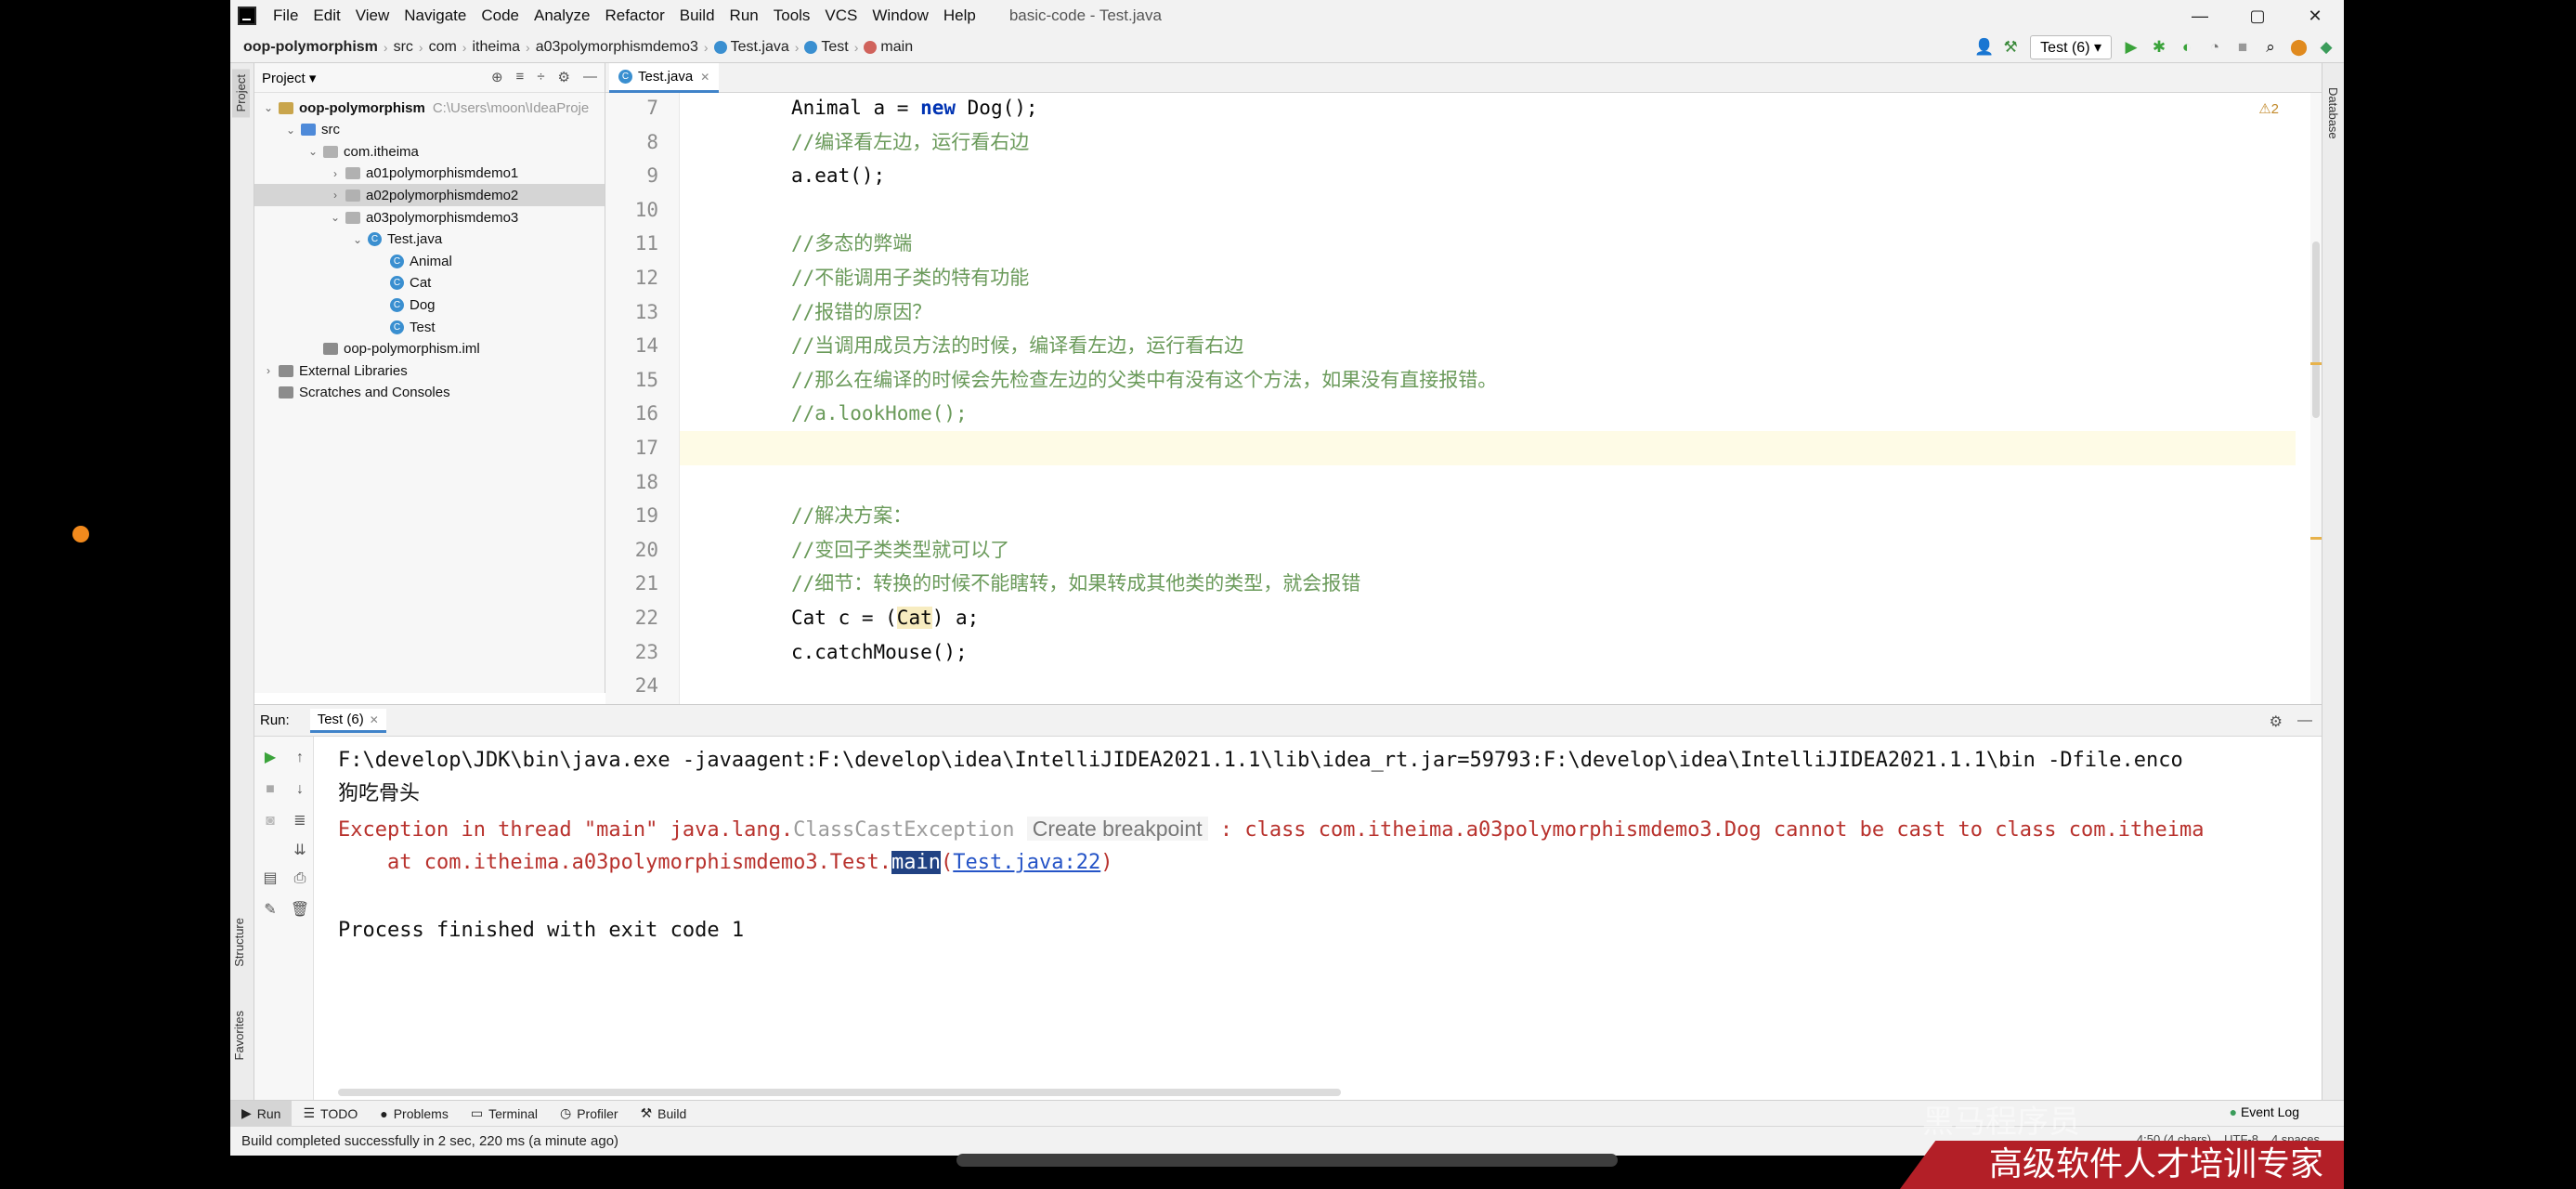 The width and height of the screenshot is (2576, 1189). What do you see at coordinates (1488, 584) in the screenshot?
I see `code-line: //细节：转换的时候不能瞎转，如果转成其他类的类型，就会报错` at bounding box center [1488, 584].